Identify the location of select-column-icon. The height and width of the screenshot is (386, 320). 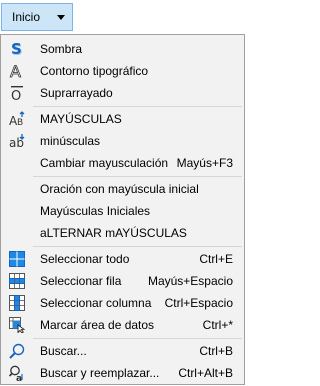
(17, 303).